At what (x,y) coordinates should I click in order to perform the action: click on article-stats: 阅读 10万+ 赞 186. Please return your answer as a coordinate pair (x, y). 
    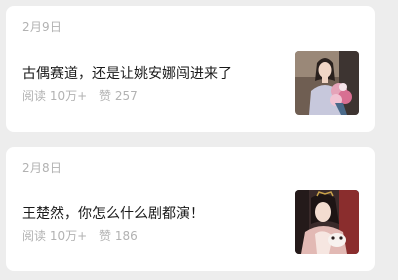
    Looking at the image, I should click on (80, 236).